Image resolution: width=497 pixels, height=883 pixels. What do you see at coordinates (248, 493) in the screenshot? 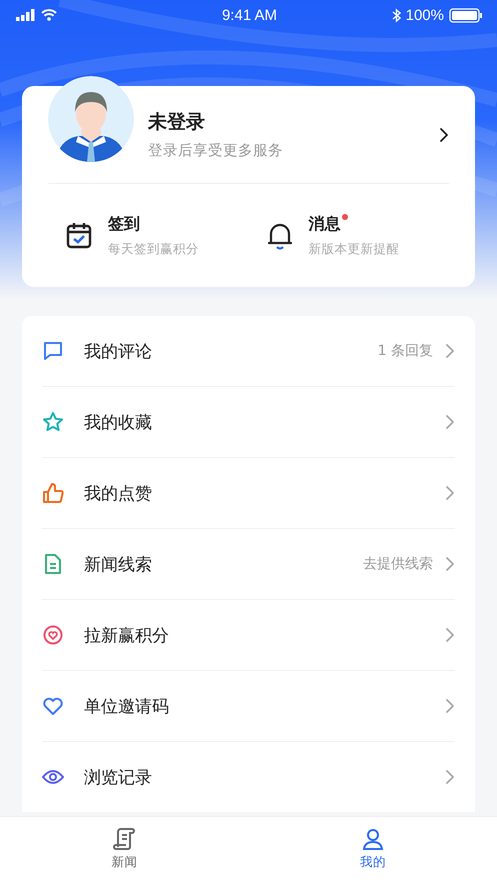
I see `menu-item: 我的点赞` at bounding box center [248, 493].